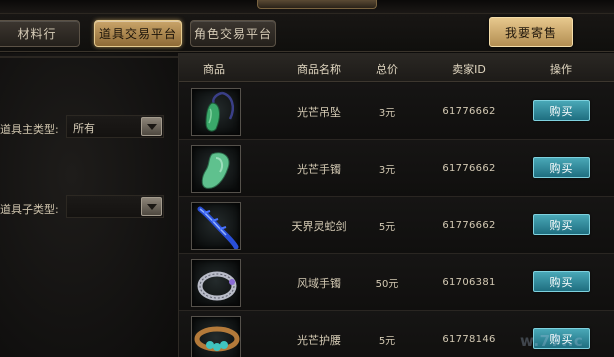 This screenshot has width=614, height=357. I want to click on tab-item-trading: 道具交易平台, so click(138, 33).